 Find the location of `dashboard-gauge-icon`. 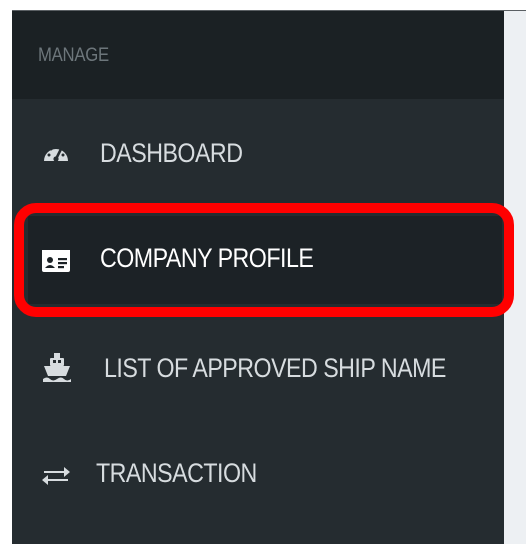

dashboard-gauge-icon is located at coordinates (56, 153).